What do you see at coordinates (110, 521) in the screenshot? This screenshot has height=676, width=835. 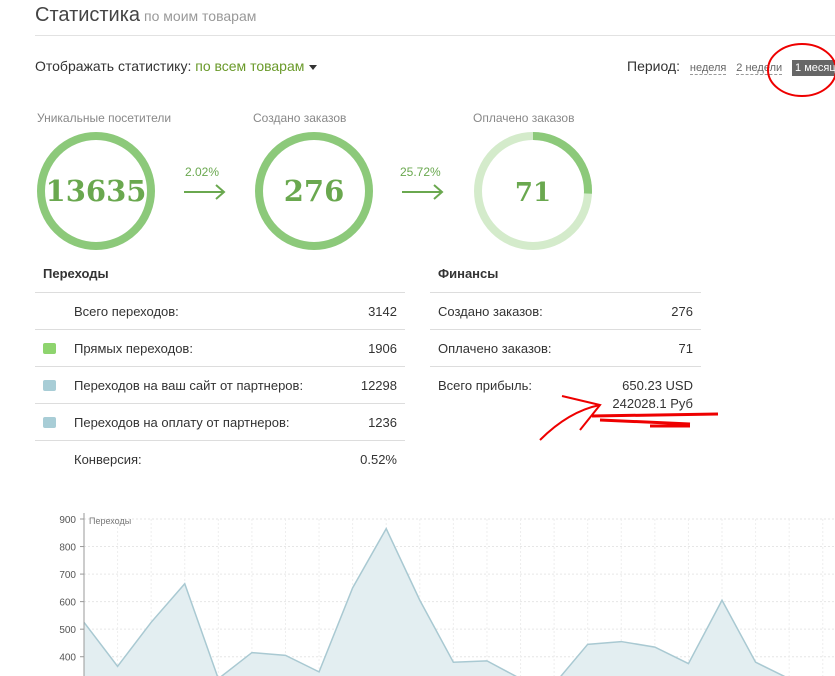 I see `chart-title: Переходы` at bounding box center [110, 521].